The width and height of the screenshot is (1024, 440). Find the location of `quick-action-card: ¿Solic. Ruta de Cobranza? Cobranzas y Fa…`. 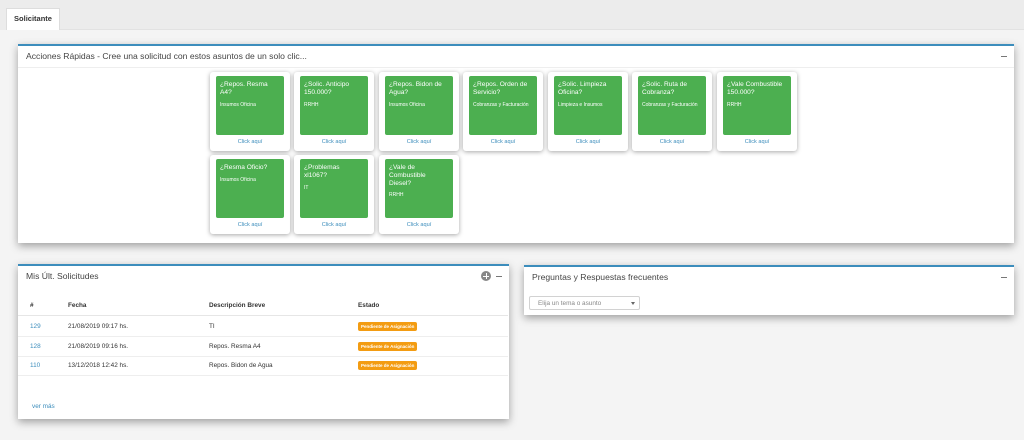

quick-action-card: ¿Solic. Ruta de Cobranza? Cobranzas y Fa… is located at coordinates (672, 111).